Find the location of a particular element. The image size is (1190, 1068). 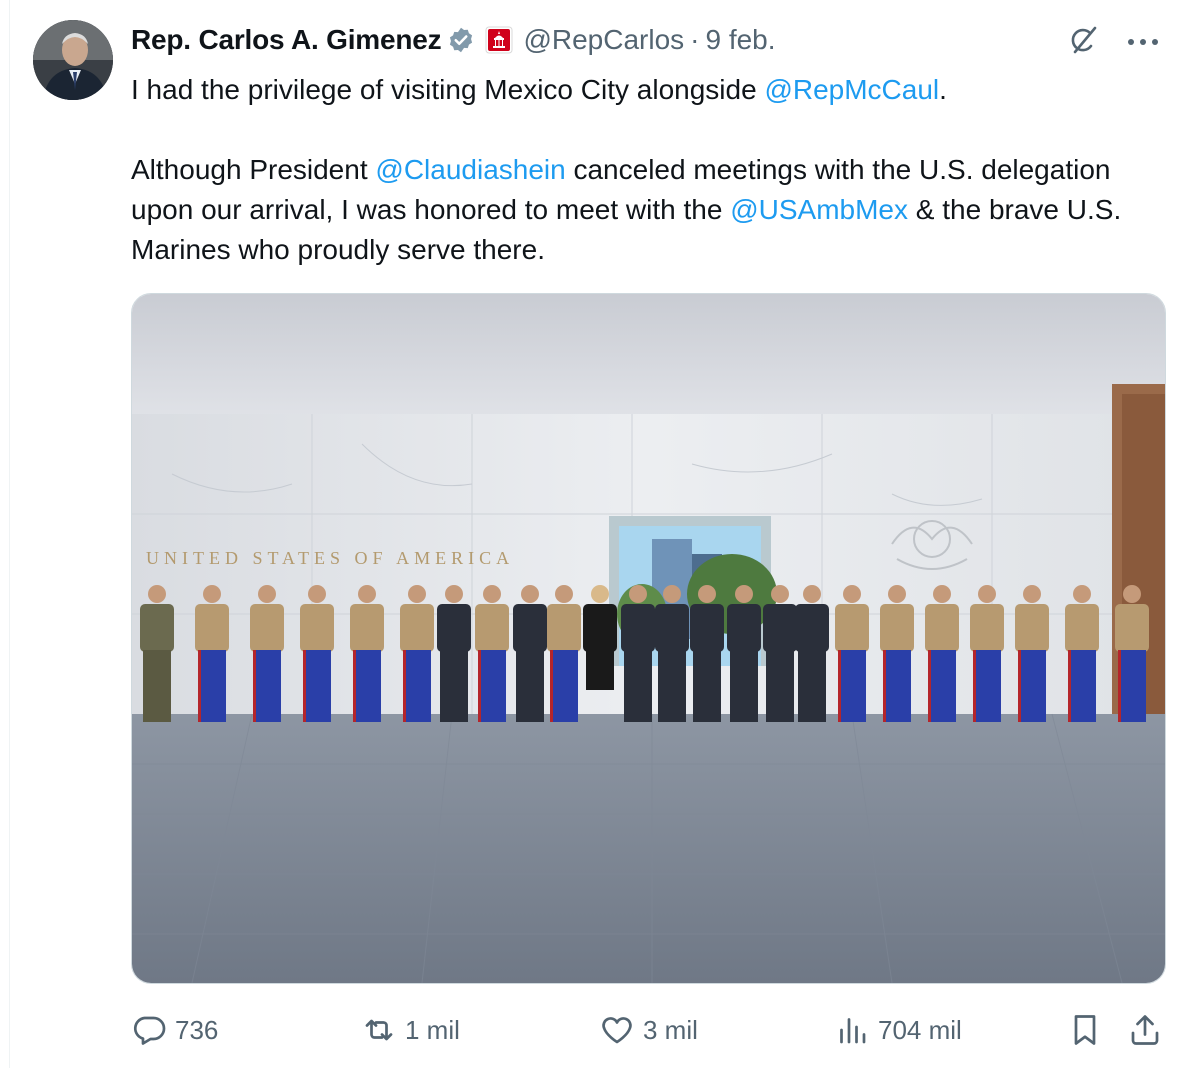

post-actions: 736 1 mil 3 mil 704 mil is located at coordinates (651, 1030).